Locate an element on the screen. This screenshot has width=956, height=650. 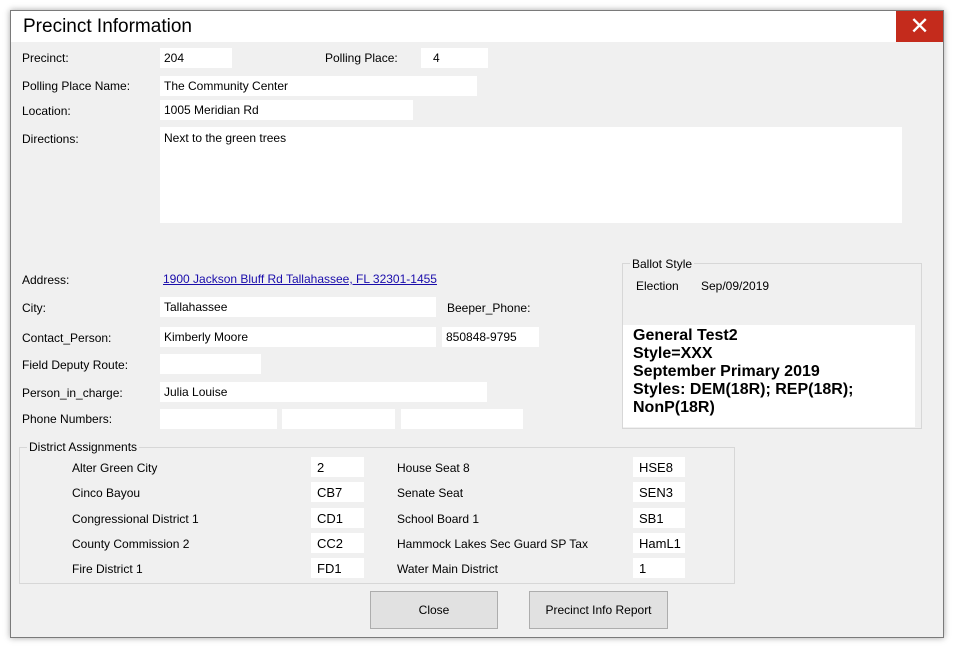
polling-place-field: 4 is located at coordinates (454, 58).